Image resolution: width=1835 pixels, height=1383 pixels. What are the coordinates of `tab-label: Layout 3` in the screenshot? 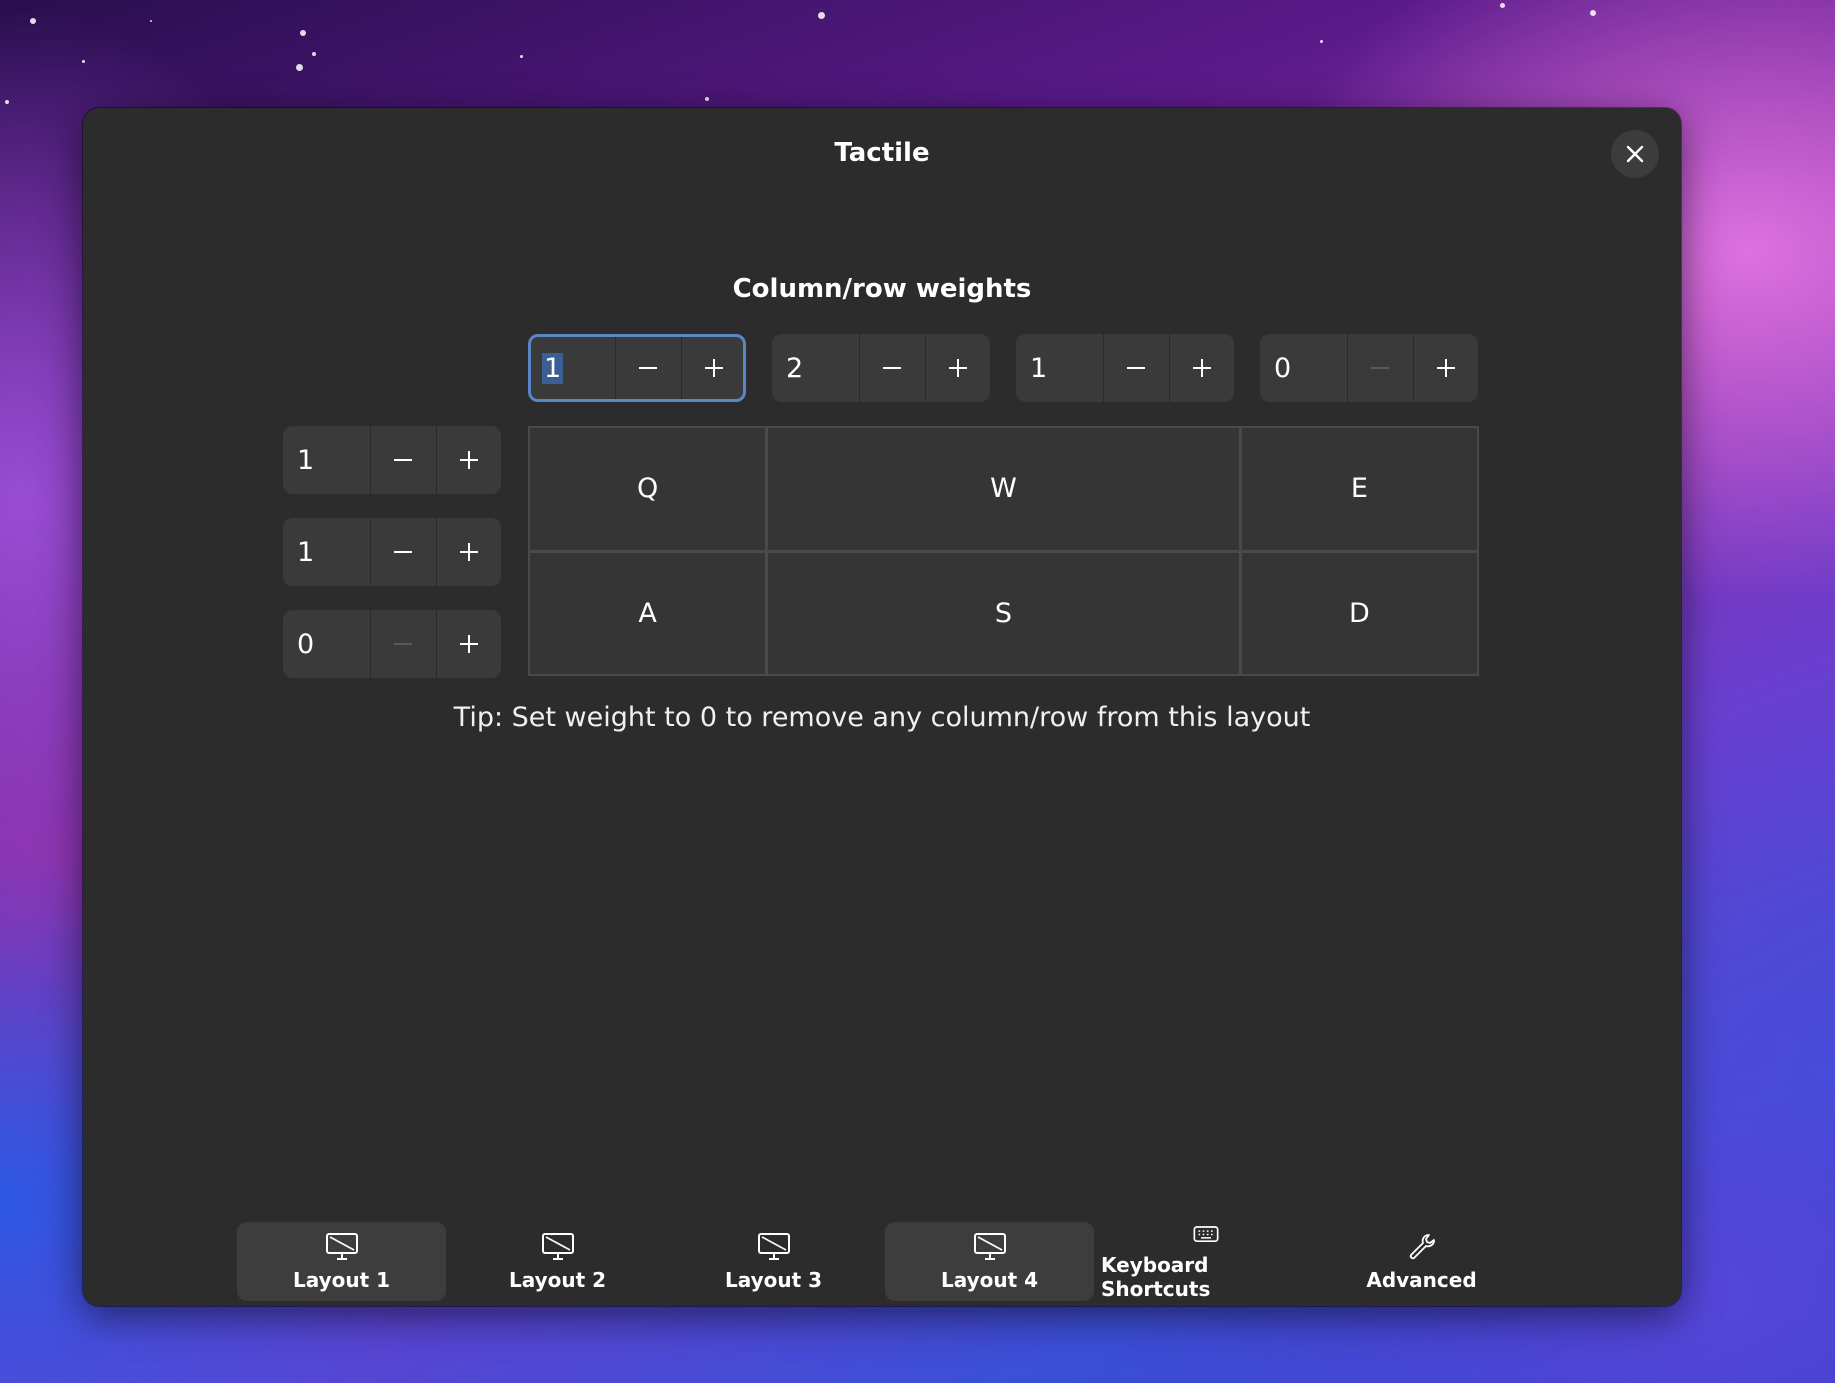 It's located at (773, 1279).